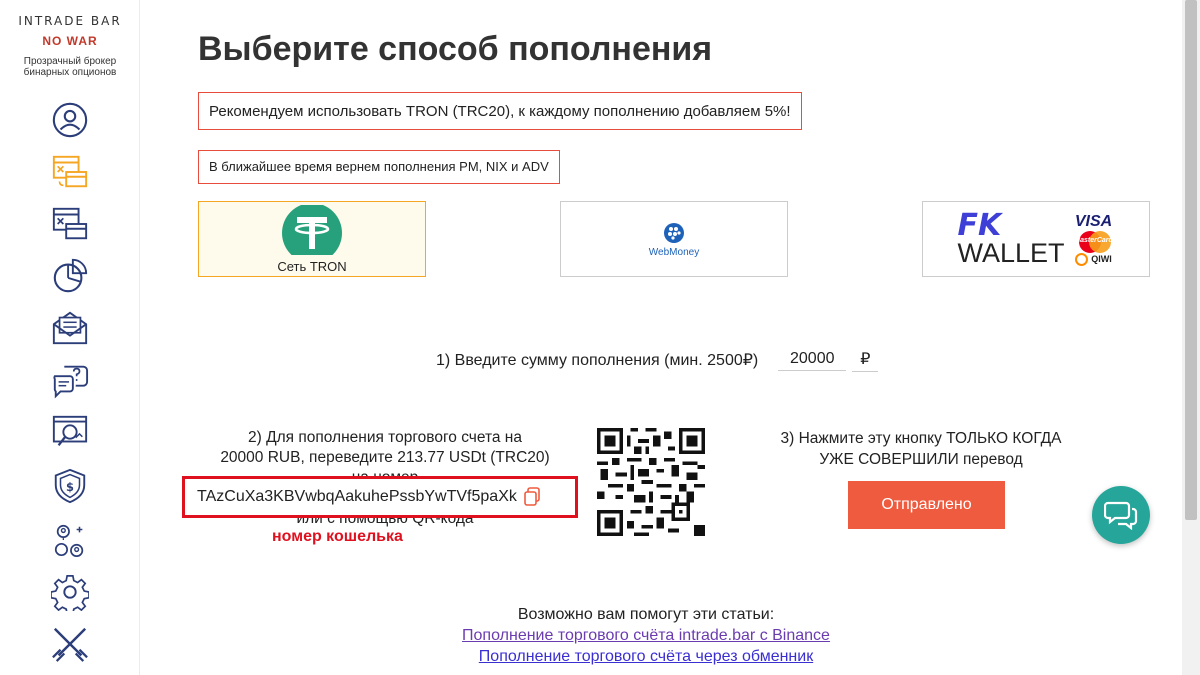  I want to click on sidebar-item-security: $, so click(70, 486).